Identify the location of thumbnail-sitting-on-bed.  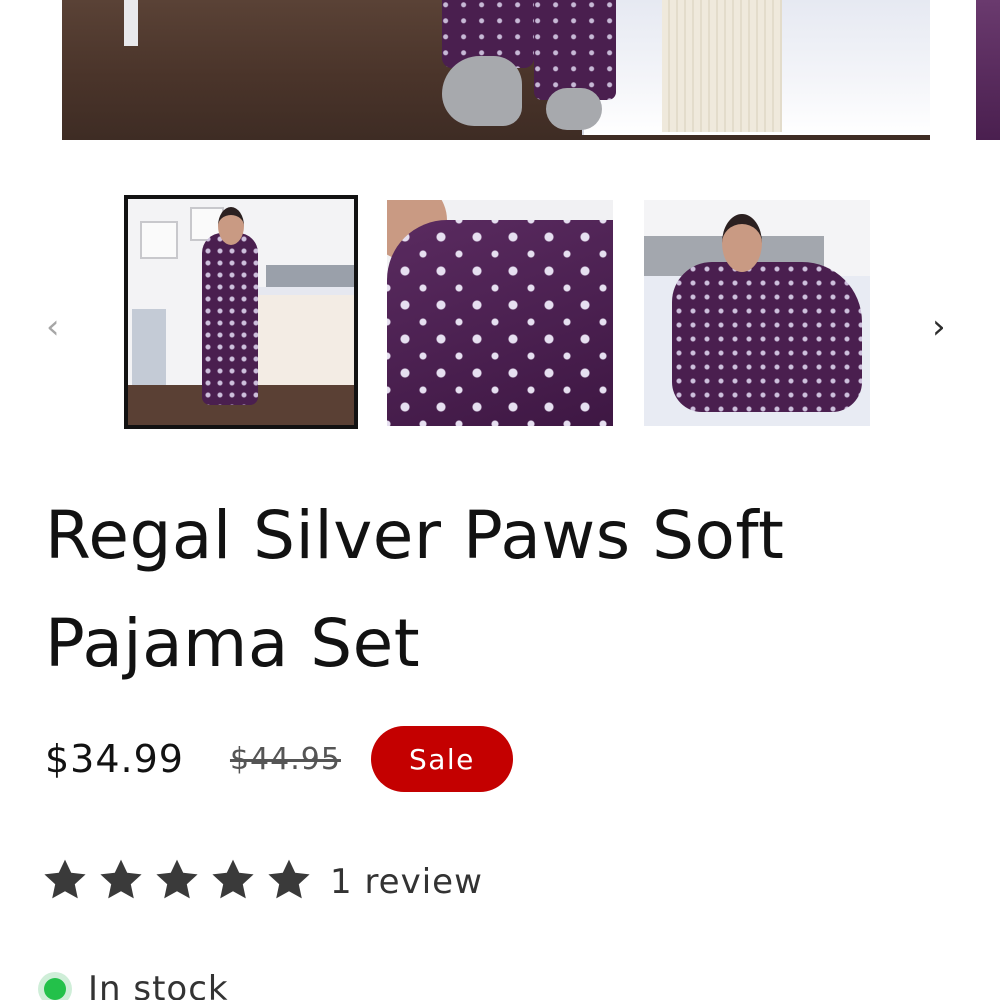
(757, 313).